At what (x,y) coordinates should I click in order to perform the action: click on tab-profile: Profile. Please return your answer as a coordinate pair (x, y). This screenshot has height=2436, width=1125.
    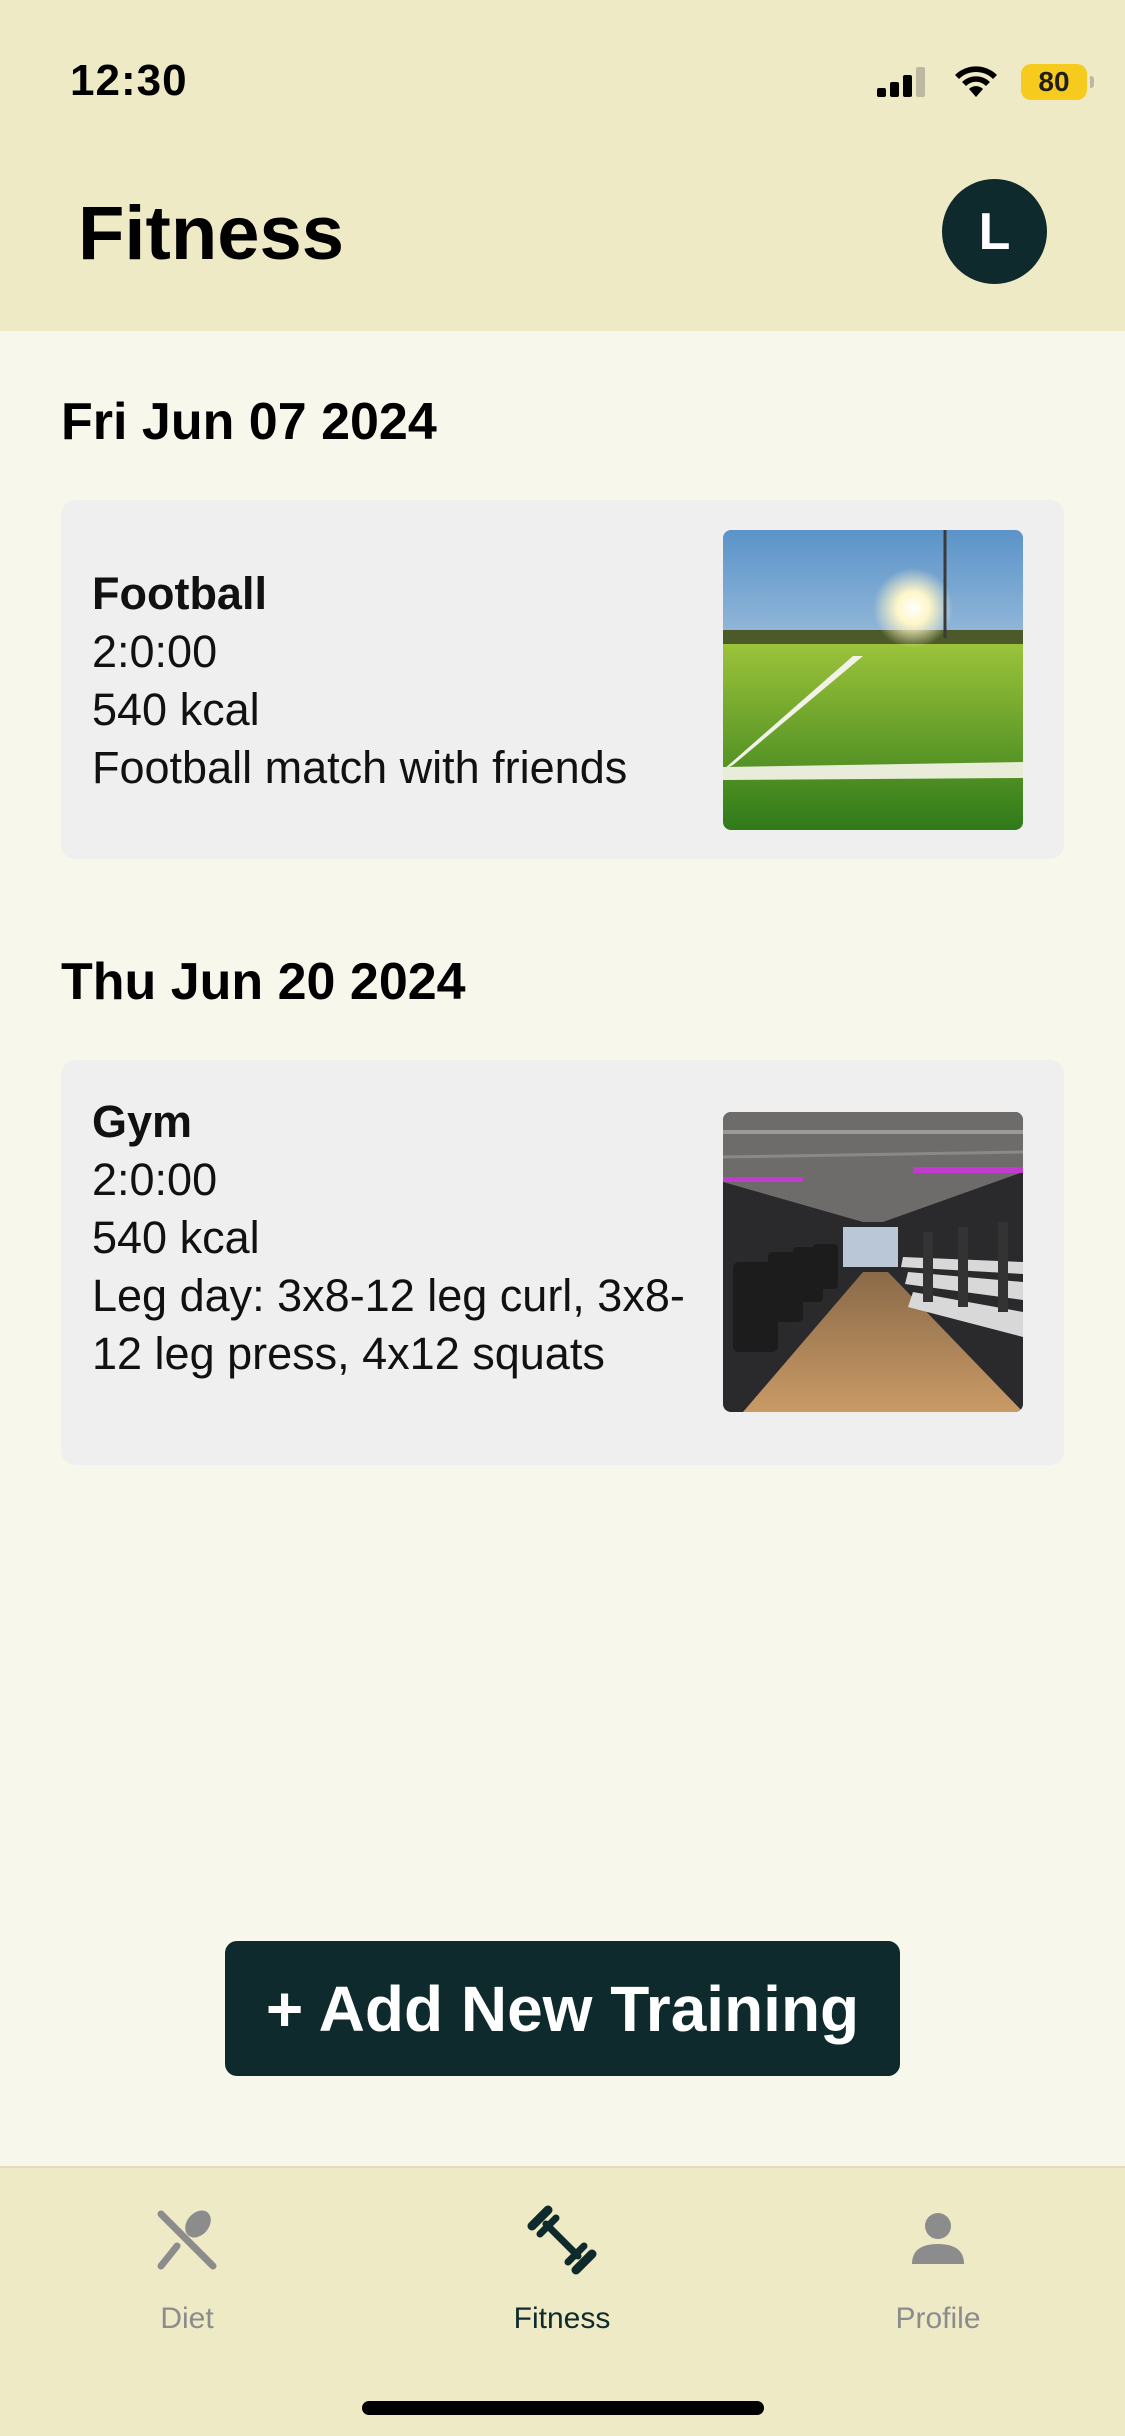
    Looking at the image, I should click on (938, 2279).